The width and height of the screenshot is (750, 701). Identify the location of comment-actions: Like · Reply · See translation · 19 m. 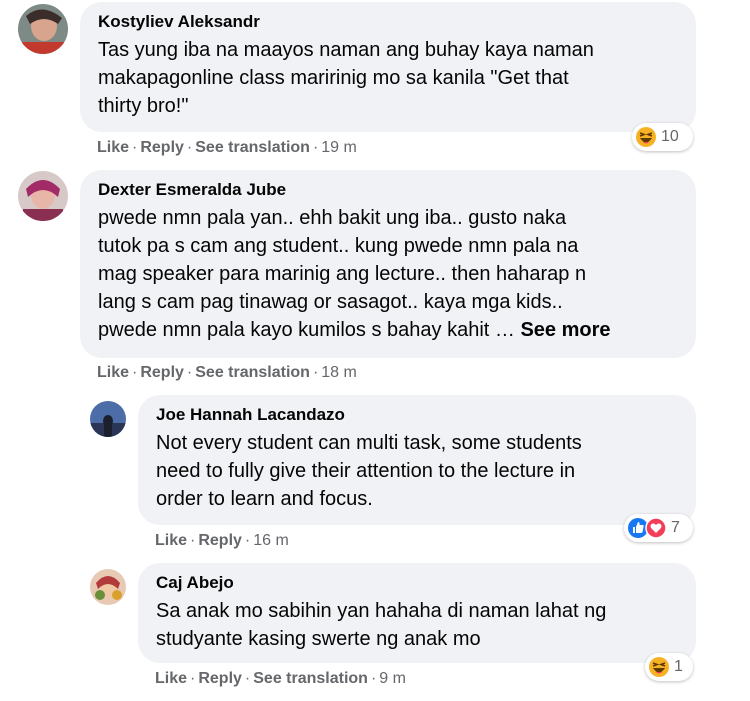
(227, 148).